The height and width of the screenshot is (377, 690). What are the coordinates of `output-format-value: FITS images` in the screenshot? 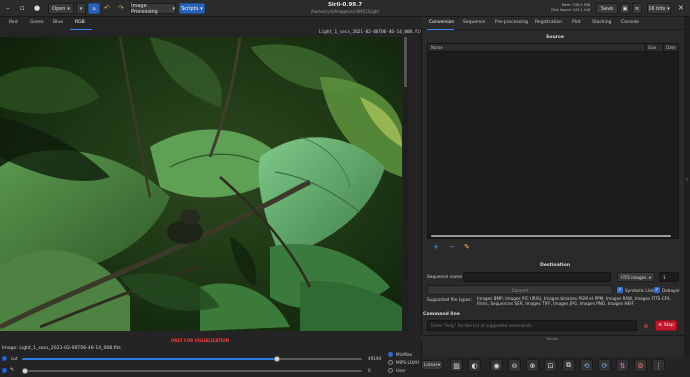 It's located at (634, 277).